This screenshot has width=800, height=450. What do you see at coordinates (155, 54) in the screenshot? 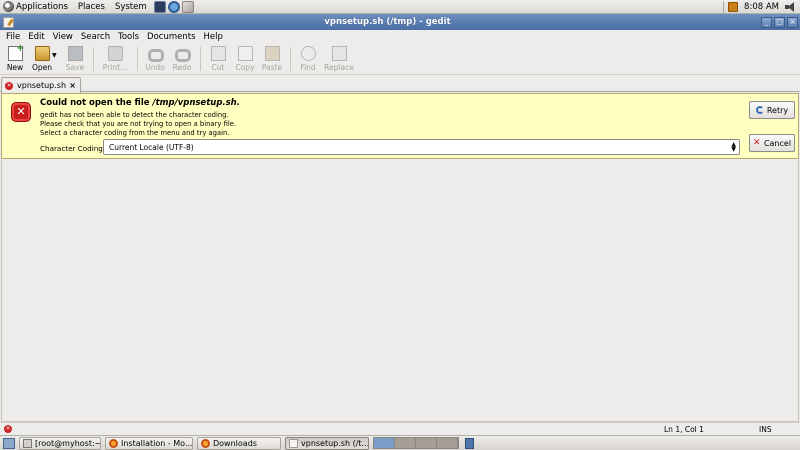
I see `undo-icon` at bounding box center [155, 54].